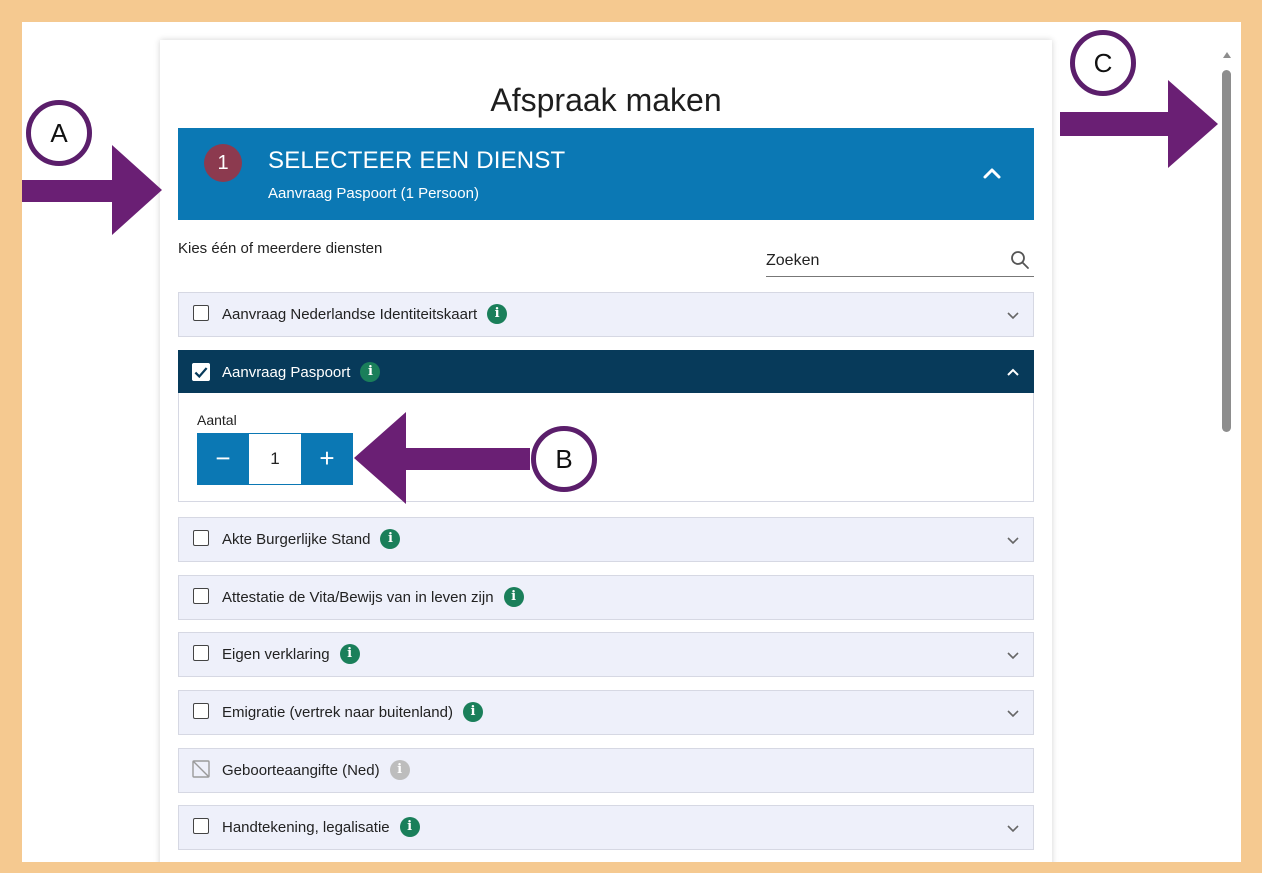  What do you see at coordinates (296, 539) in the screenshot?
I see `service-label: Akte Burgerlijke Stand` at bounding box center [296, 539].